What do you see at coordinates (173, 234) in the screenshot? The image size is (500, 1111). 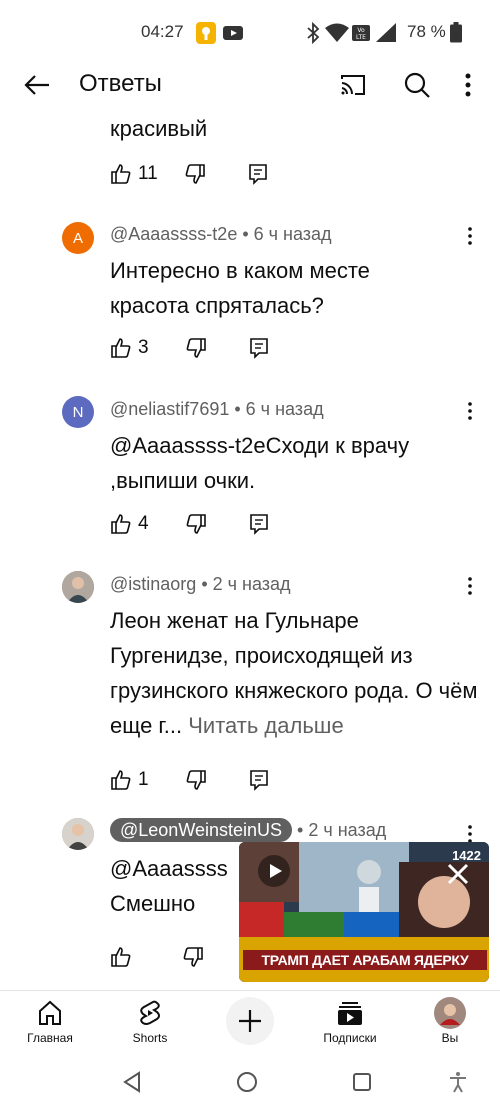 I see `comment-author: @Aaaassss-t2e` at bounding box center [173, 234].